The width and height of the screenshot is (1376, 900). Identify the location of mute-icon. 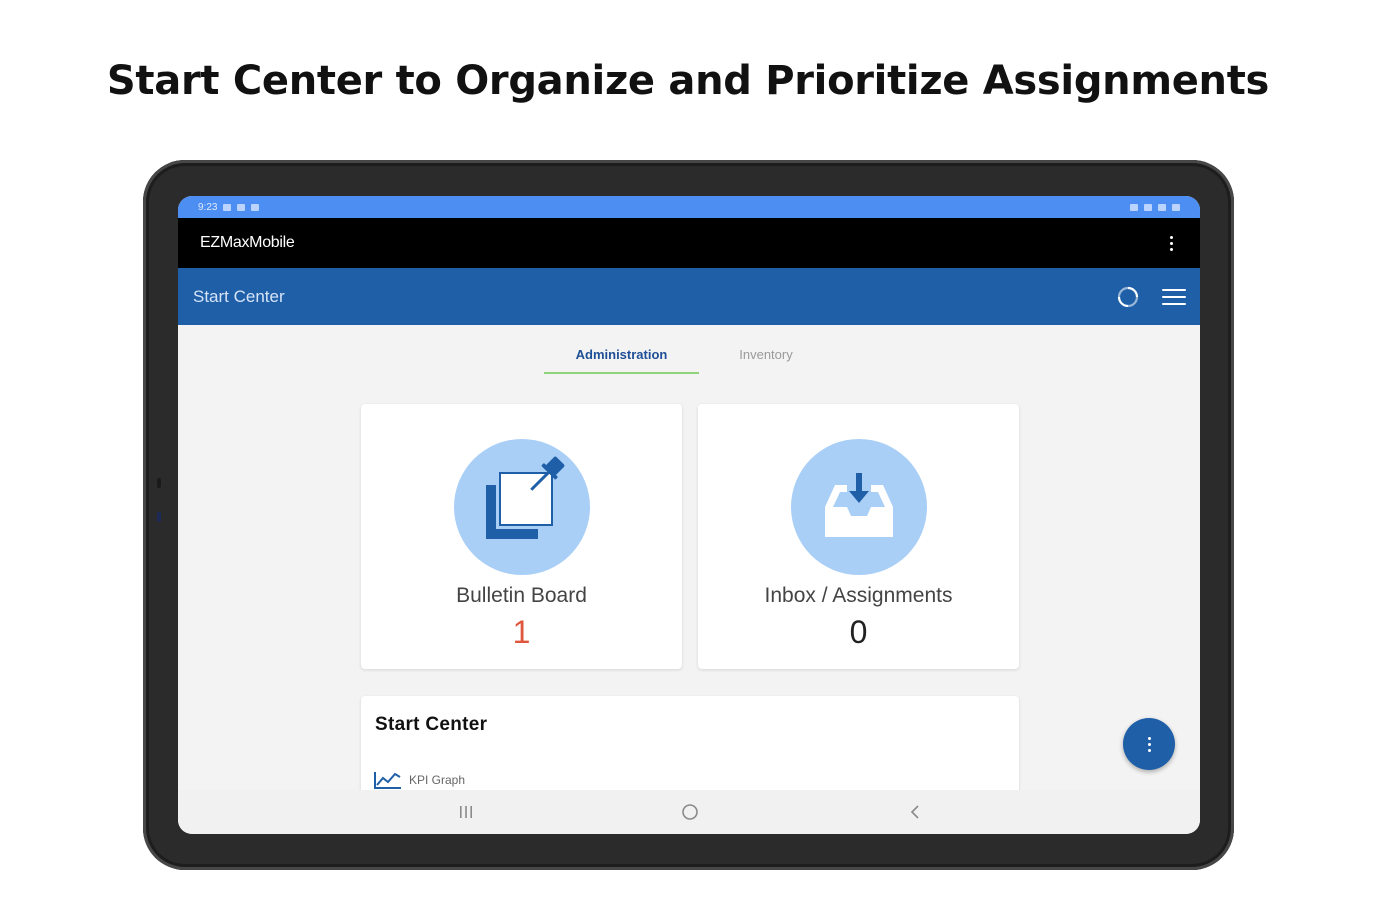
(1148, 207).